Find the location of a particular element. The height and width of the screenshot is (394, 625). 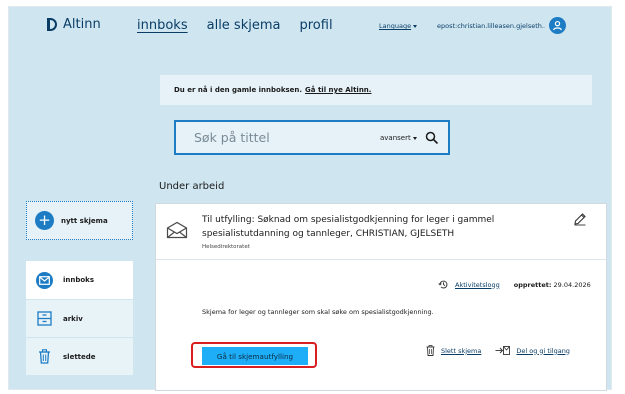

language-selector: Language is located at coordinates (398, 26).